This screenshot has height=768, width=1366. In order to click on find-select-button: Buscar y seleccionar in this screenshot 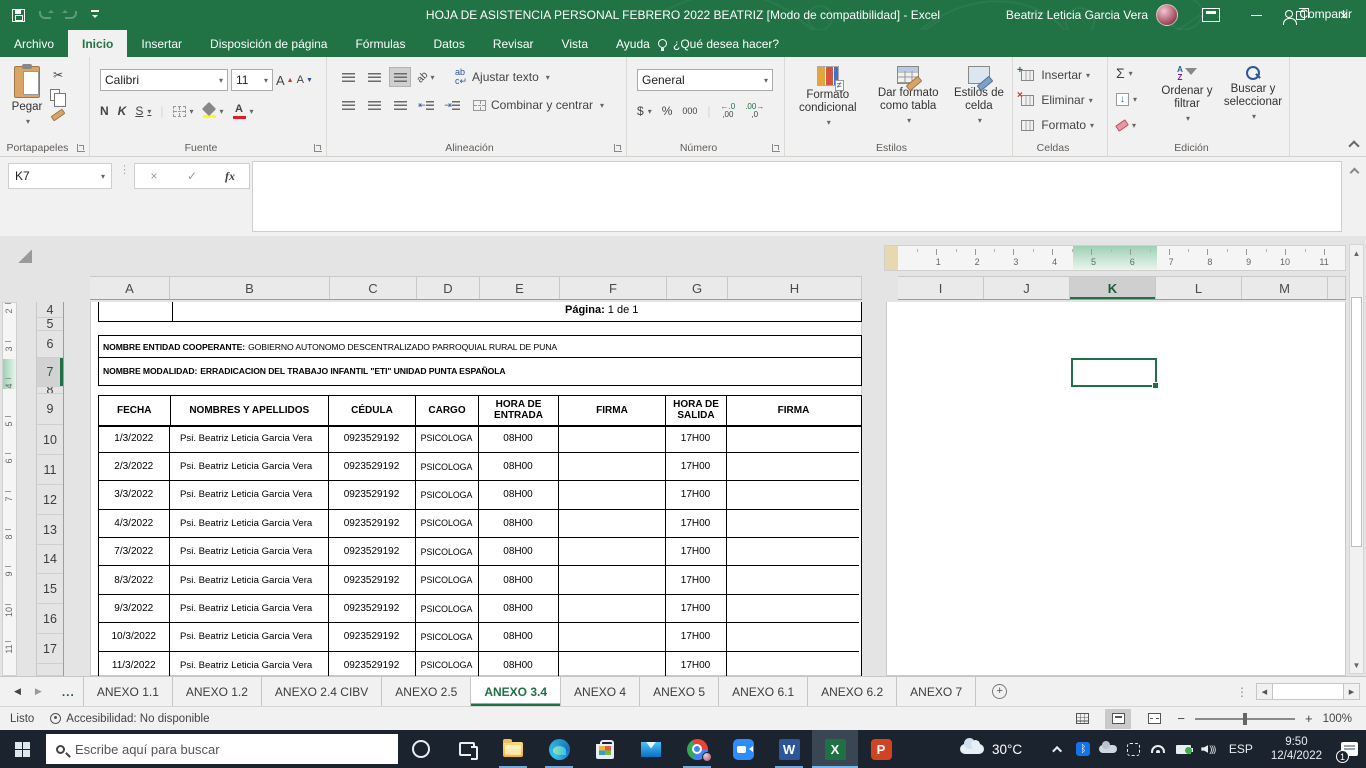, I will do `click(1253, 92)`.